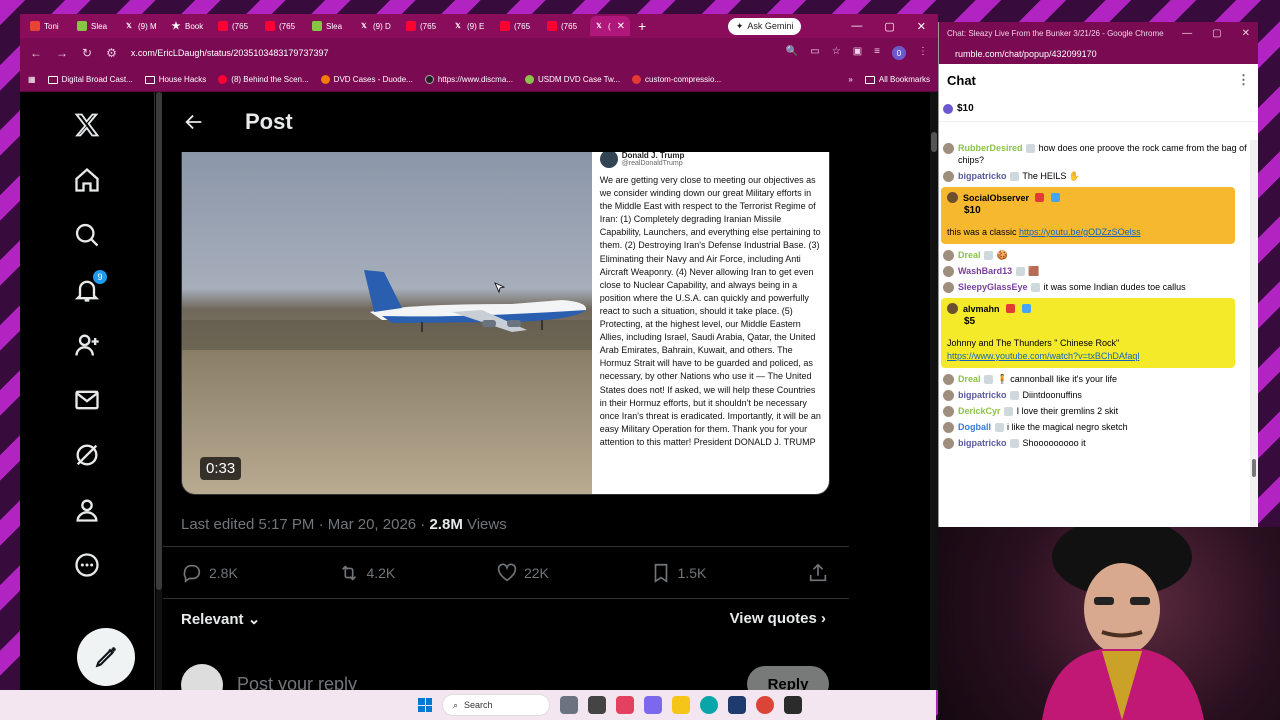 This screenshot has width=1280, height=720. Describe the element at coordinates (621, 26) in the screenshot. I see `tab-close-icon: ✕` at that location.